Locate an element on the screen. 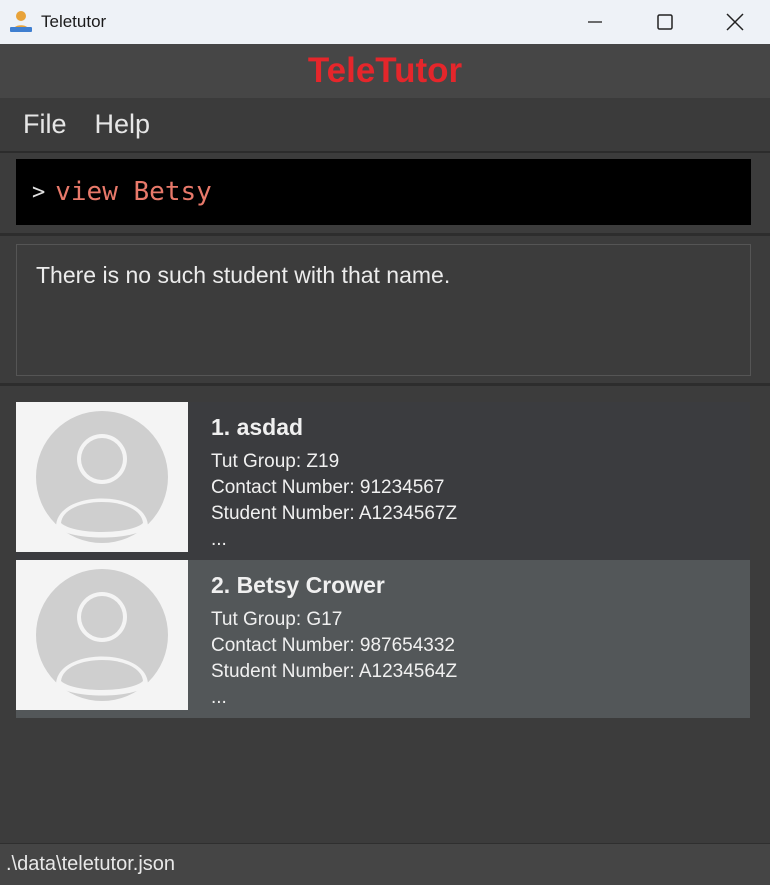 Image resolution: width=770 pixels, height=885 pixels. student-number: Student Number: A1234564Z is located at coordinates (334, 671).